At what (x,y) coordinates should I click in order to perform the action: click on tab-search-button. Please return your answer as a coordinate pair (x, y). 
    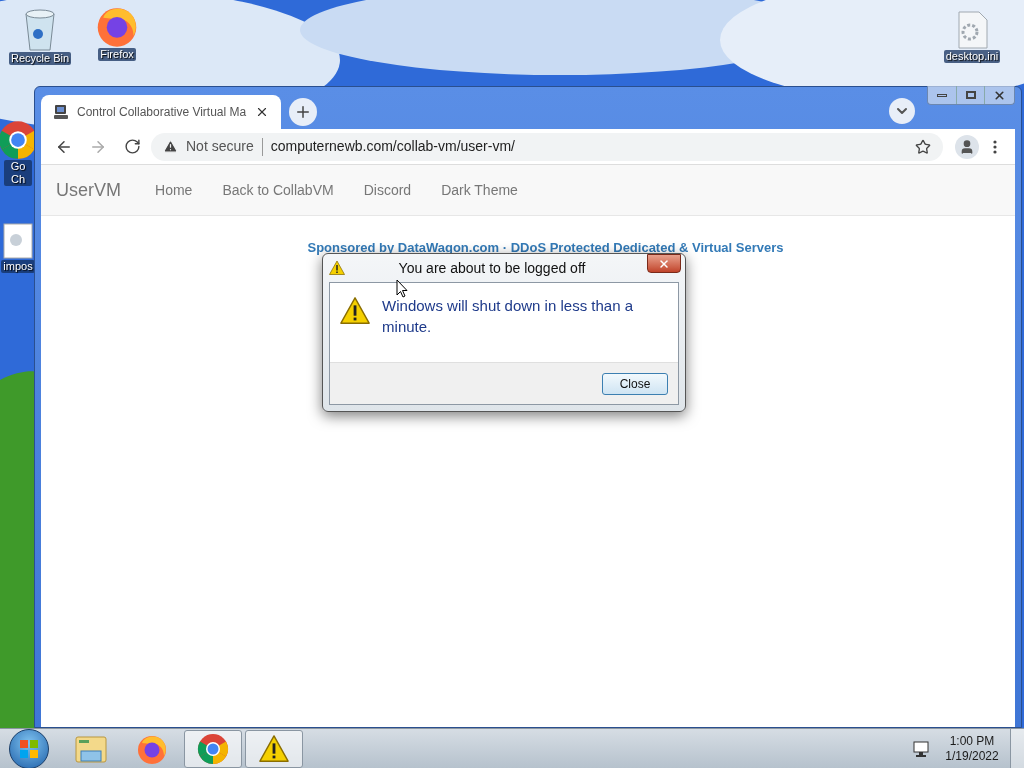
    Looking at the image, I should click on (902, 111).